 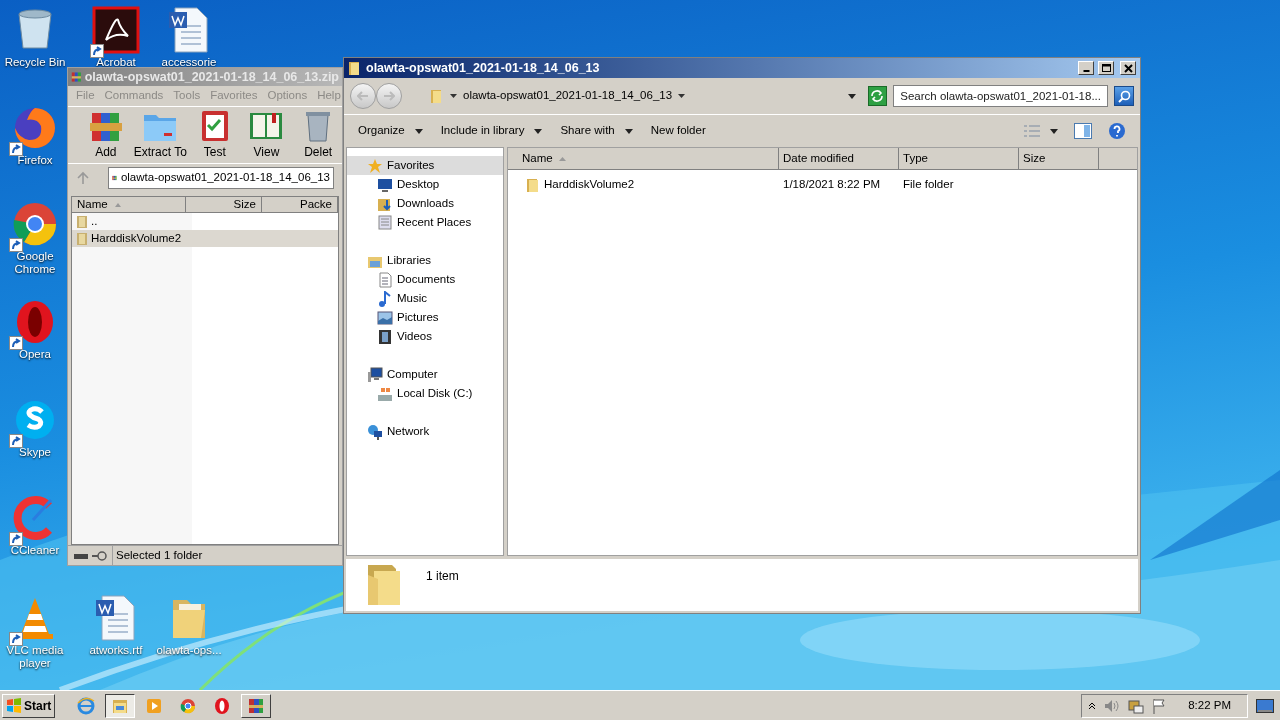 I want to click on play-icon, so click(x=154, y=705).